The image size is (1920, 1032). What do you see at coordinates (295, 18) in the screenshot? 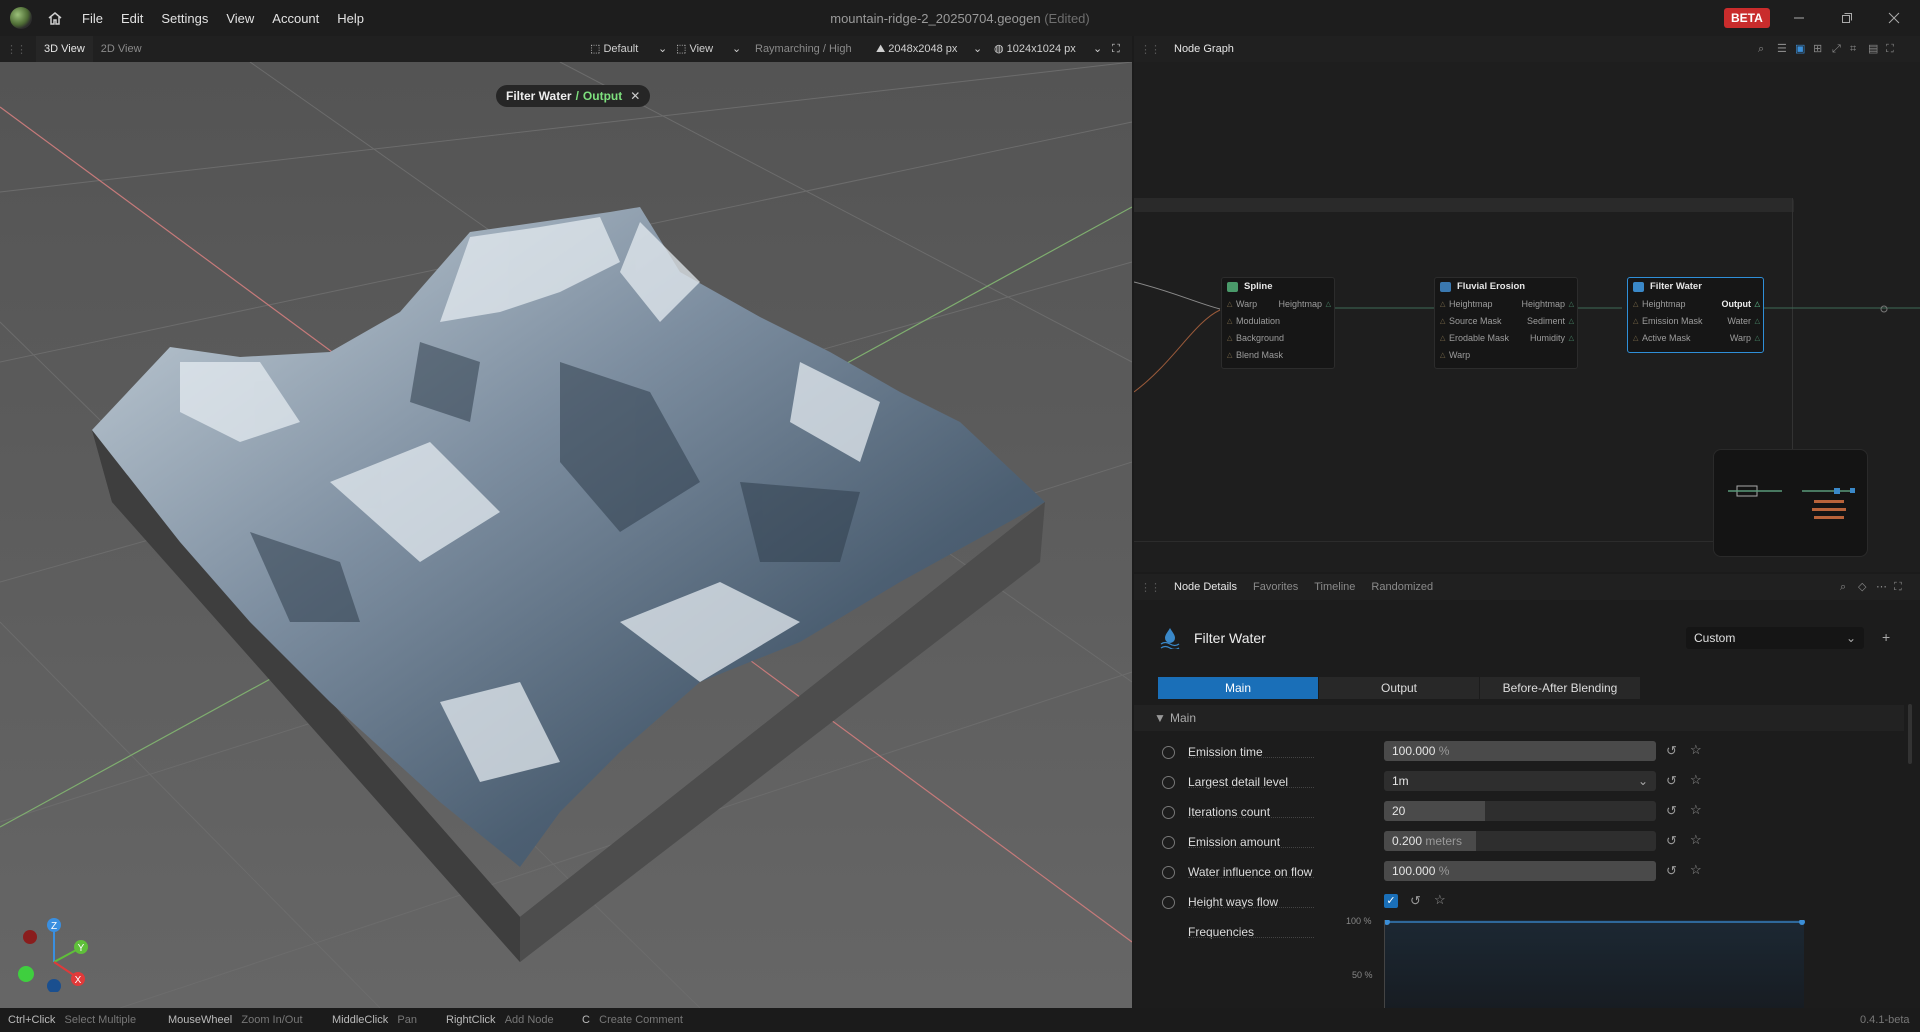
I see `menu-account: Account` at bounding box center [295, 18].